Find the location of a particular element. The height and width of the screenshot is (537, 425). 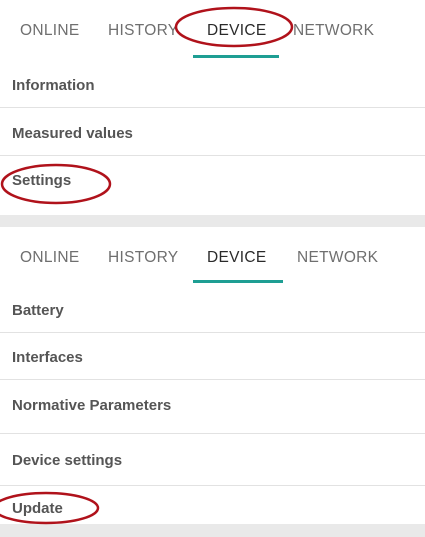

list-item-label: Battery is located at coordinates (38, 310).